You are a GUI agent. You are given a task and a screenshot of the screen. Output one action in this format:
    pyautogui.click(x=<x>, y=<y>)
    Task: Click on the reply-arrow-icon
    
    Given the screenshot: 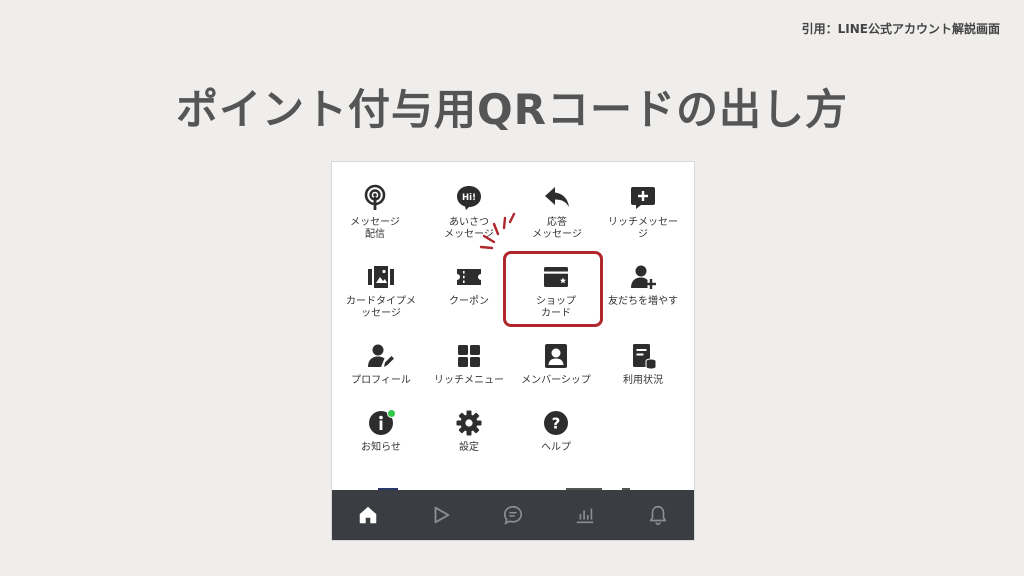 What is the action you would take?
    pyautogui.click(x=557, y=198)
    